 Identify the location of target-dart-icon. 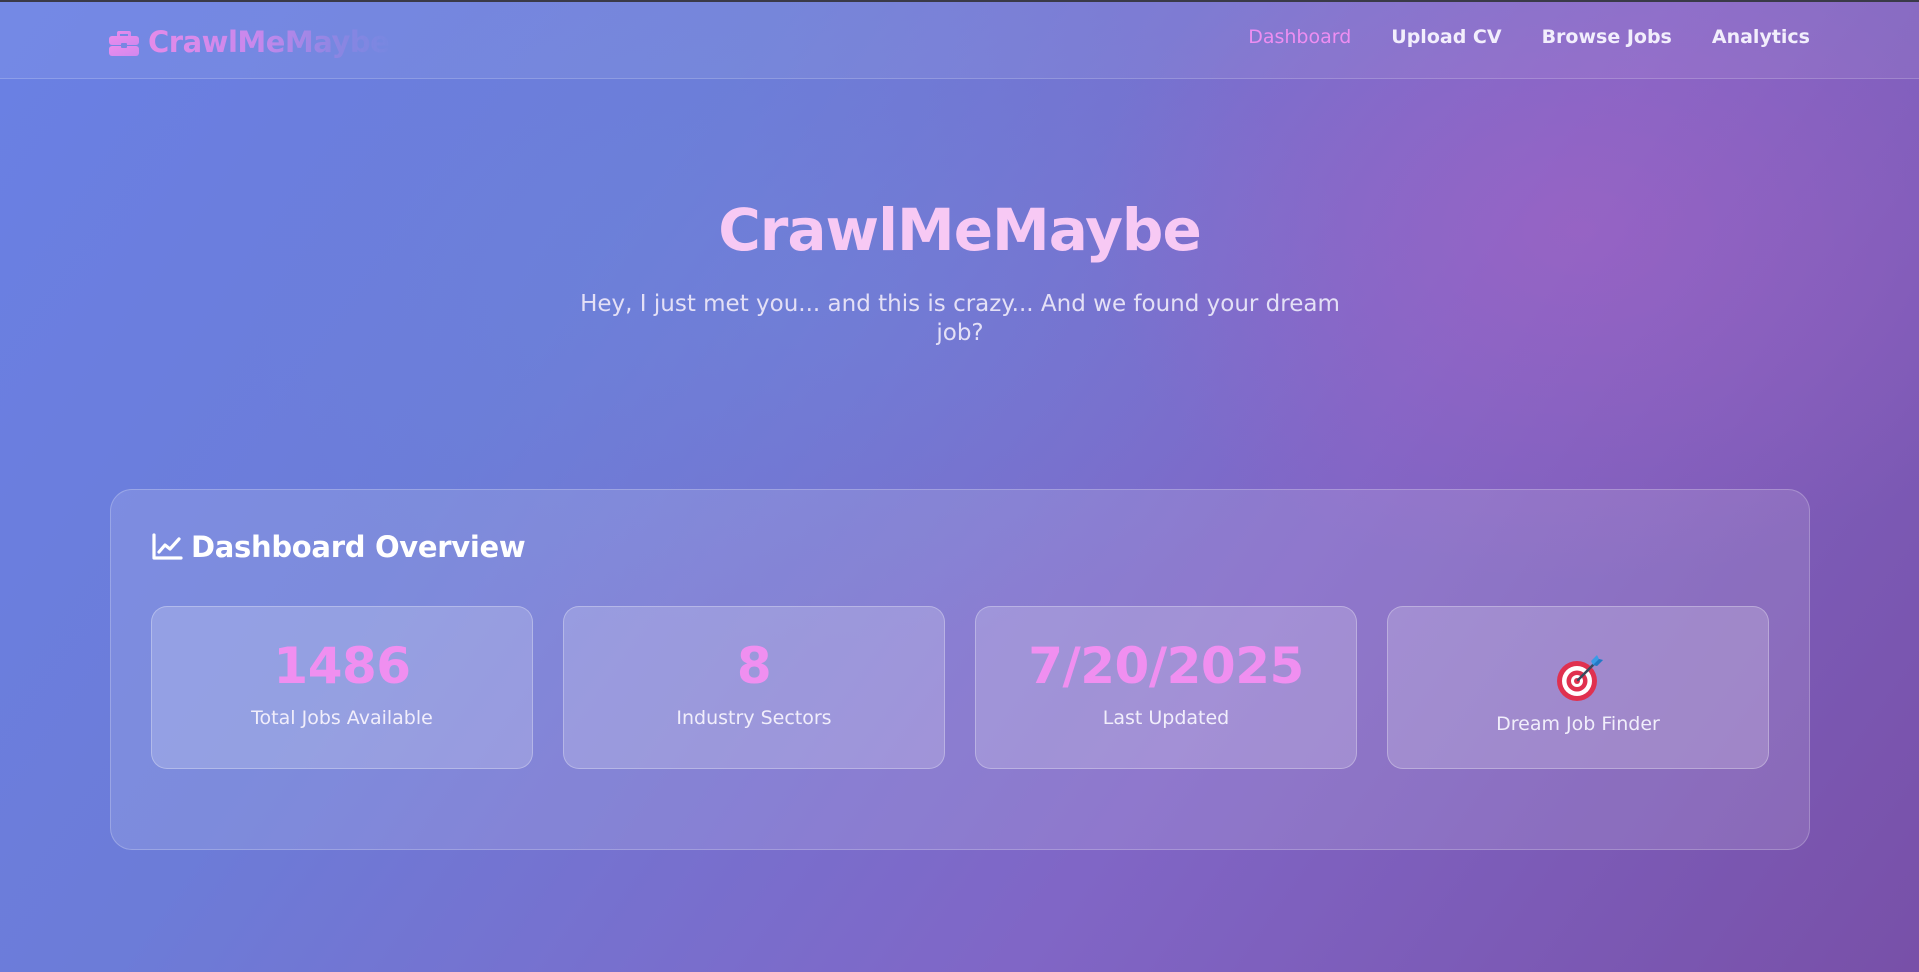
(1579, 677).